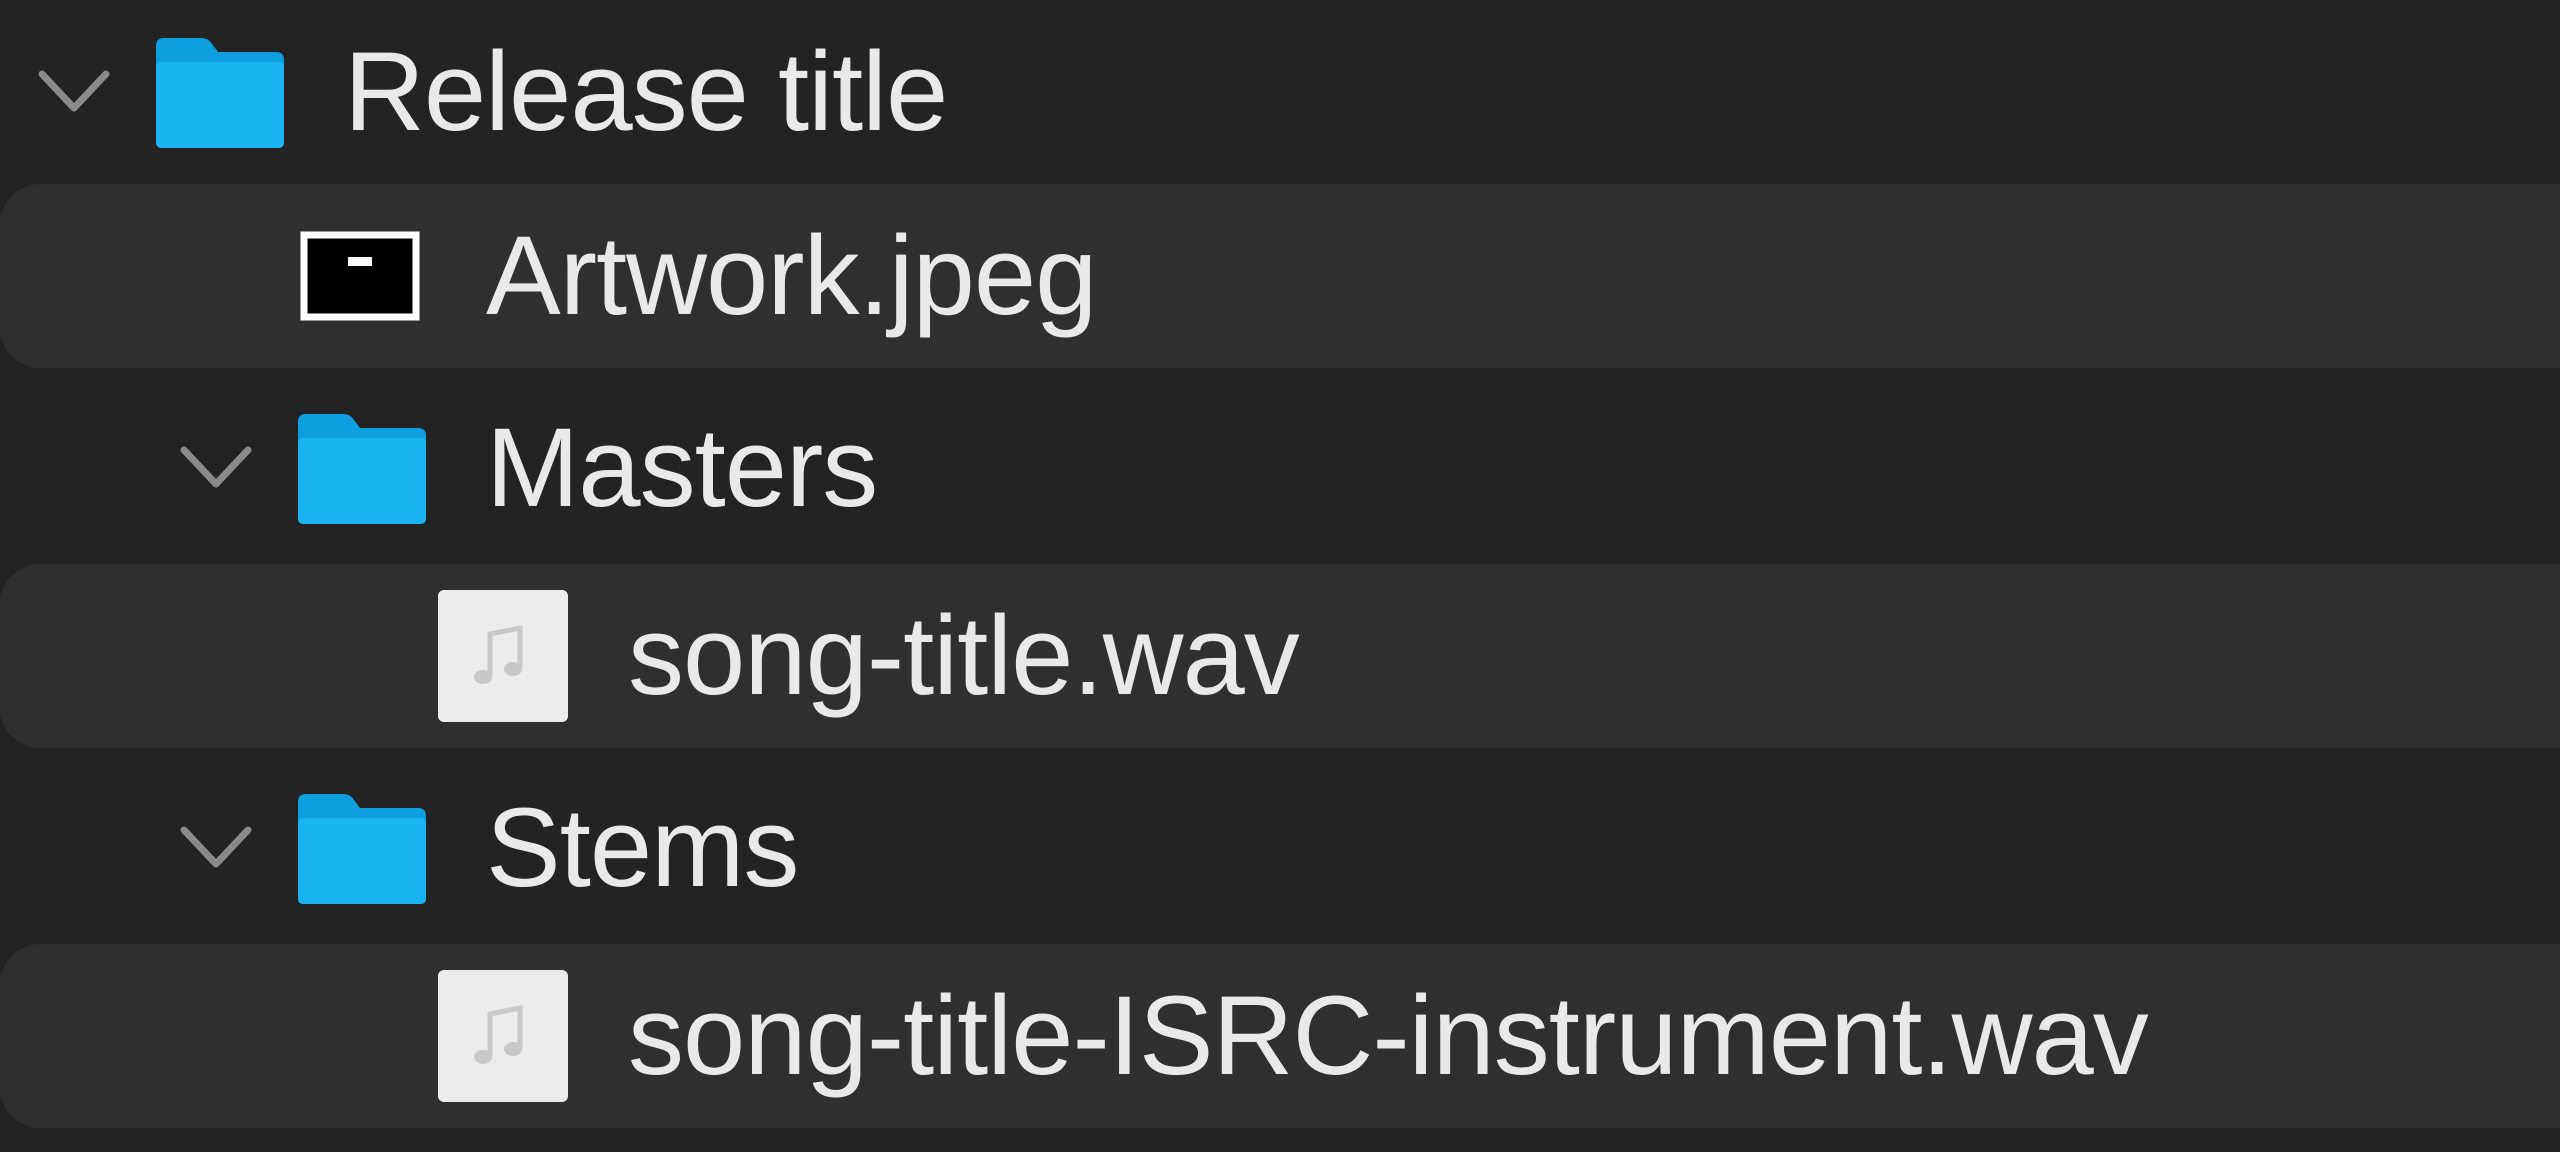 Image resolution: width=2560 pixels, height=1152 pixels. What do you see at coordinates (646, 91) in the screenshot?
I see `tree-item-label: Release title` at bounding box center [646, 91].